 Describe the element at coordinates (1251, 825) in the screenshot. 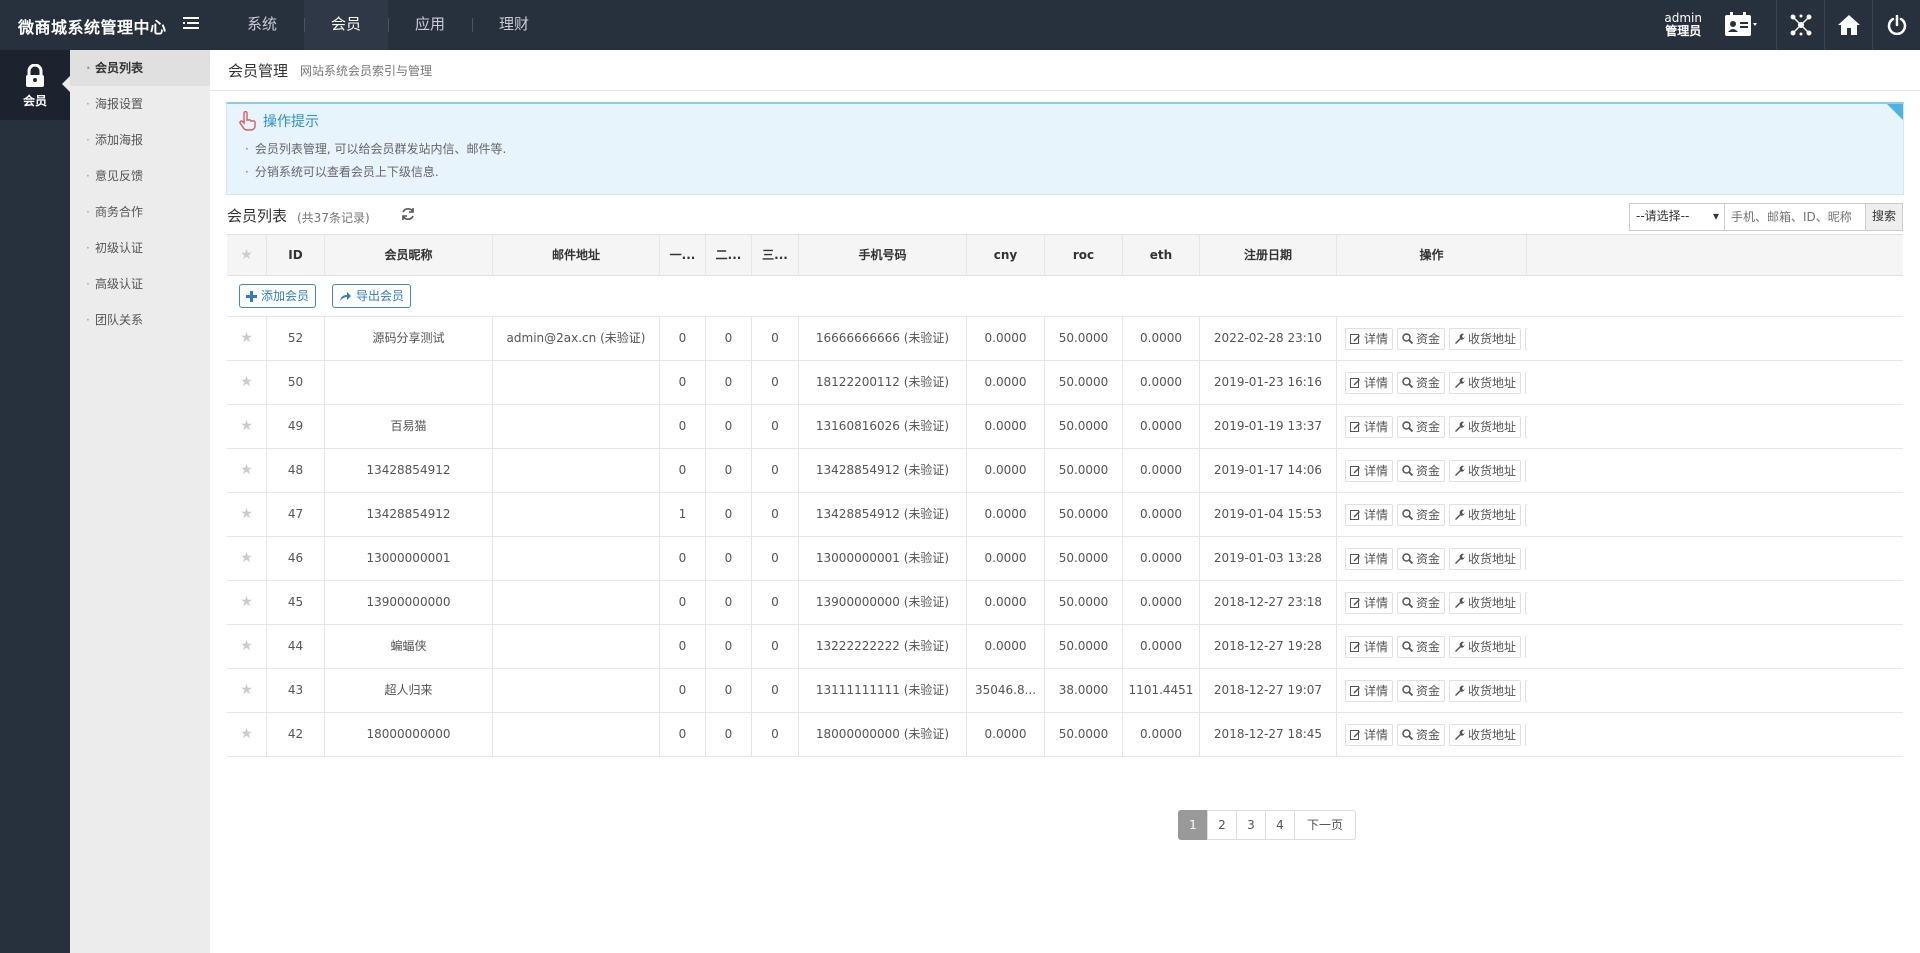

I see `page-3: 3` at that location.